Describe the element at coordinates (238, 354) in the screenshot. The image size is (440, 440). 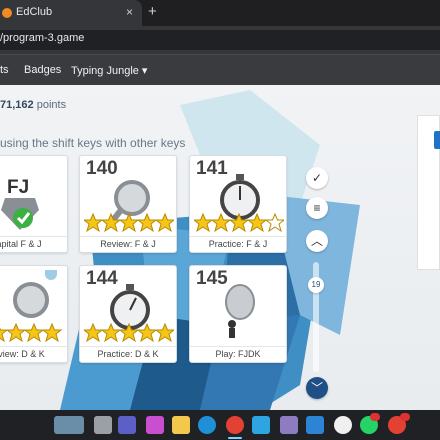
I see `lesson-label: Play: FJDK` at that location.